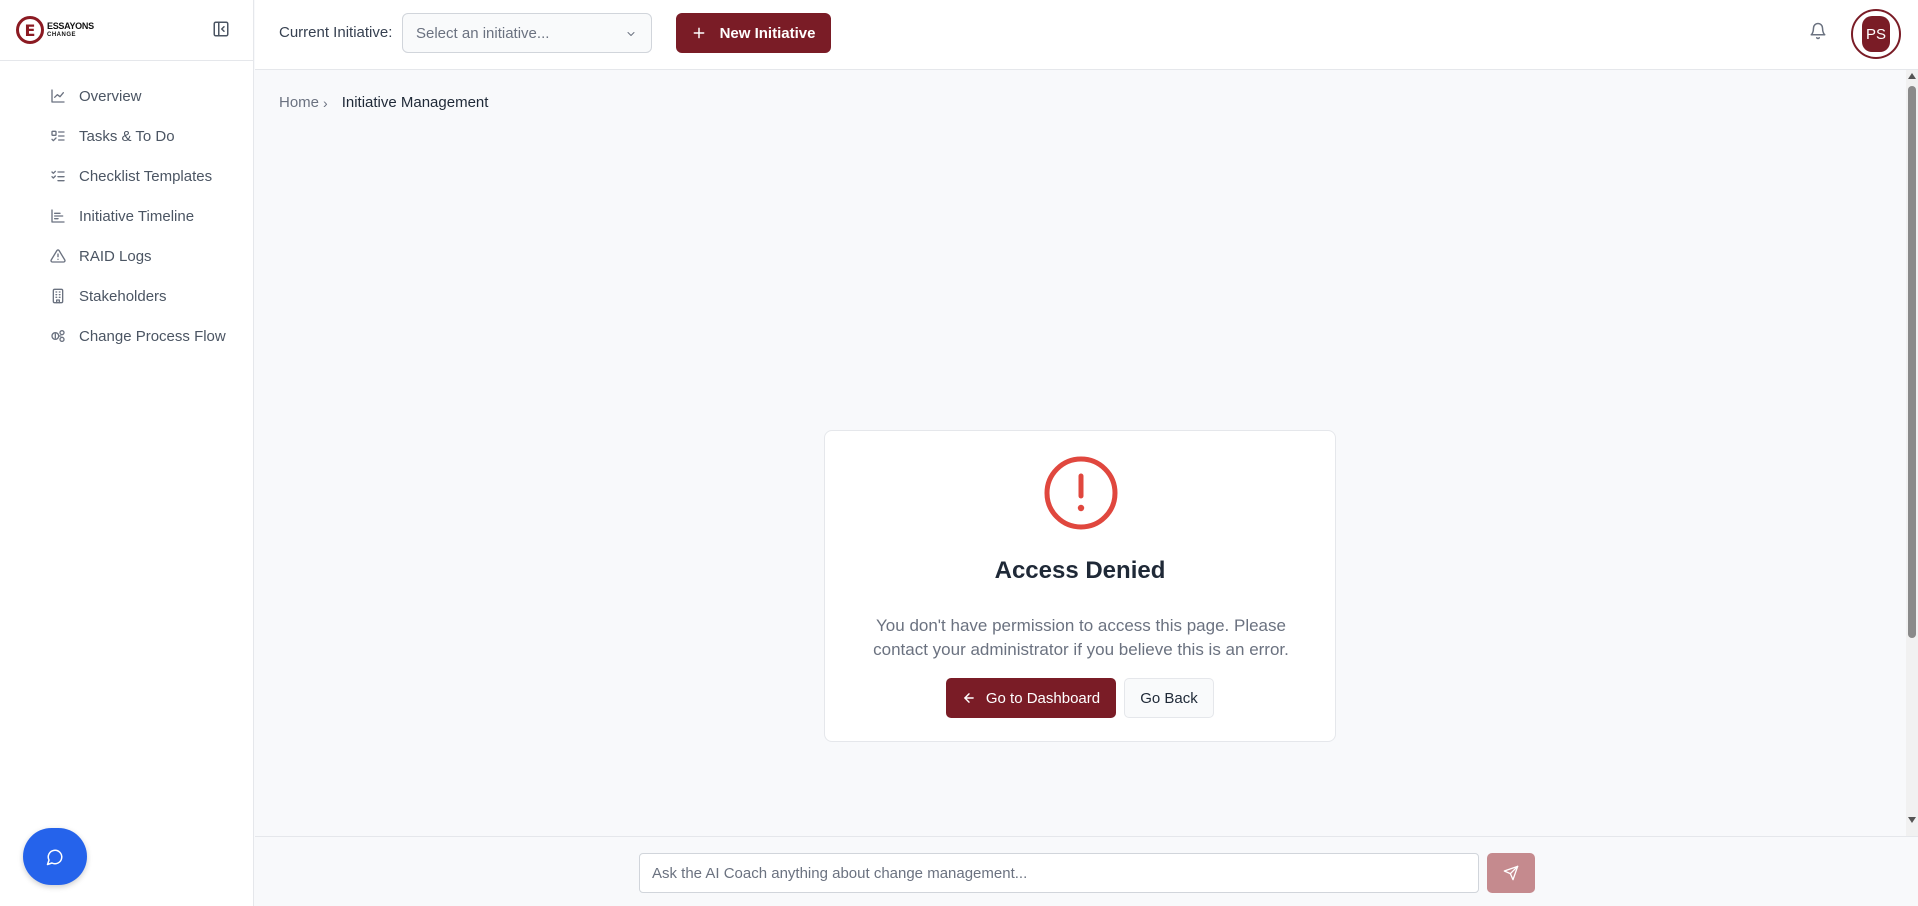  I want to click on main-scrollbar, so click(1912, 453).